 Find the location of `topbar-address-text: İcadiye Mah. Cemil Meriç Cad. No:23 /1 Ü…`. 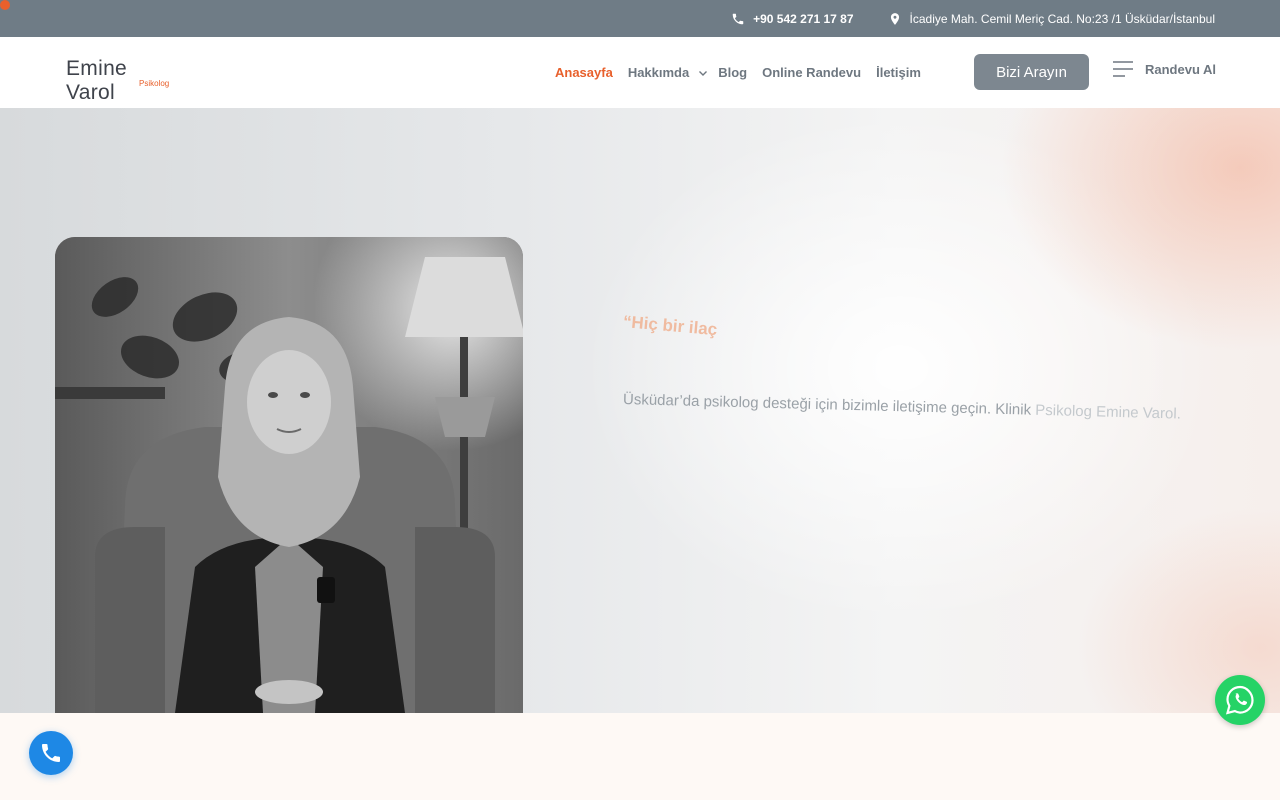

topbar-address-text: İcadiye Mah. Cemil Meriç Cad. No:23 /1 Ü… is located at coordinates (1062, 18).